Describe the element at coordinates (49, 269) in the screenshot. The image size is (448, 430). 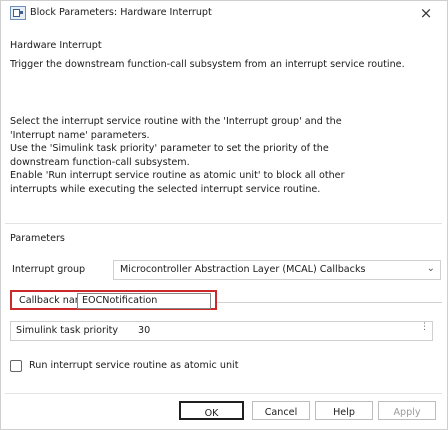
I see `interrupt-group-label: Interrupt group` at that location.